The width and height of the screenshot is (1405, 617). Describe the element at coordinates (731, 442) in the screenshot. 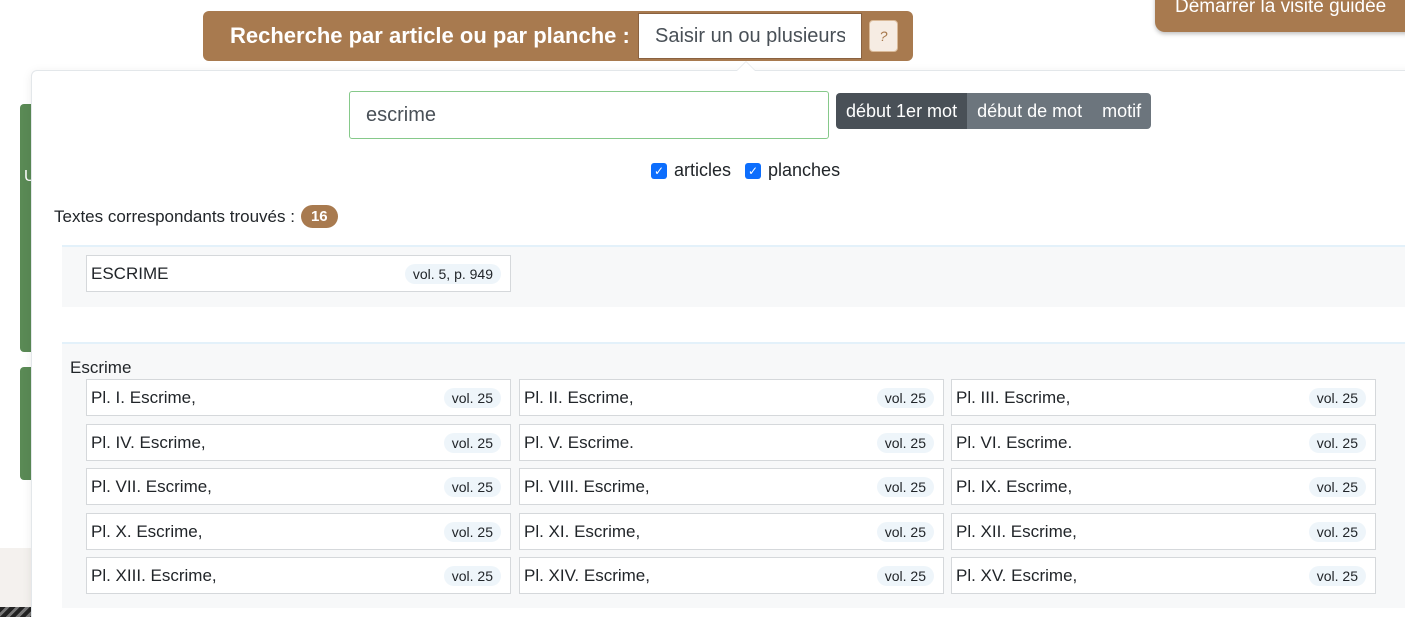

I see `plate-result: Pl. V. Escrime. vol. 25` at that location.